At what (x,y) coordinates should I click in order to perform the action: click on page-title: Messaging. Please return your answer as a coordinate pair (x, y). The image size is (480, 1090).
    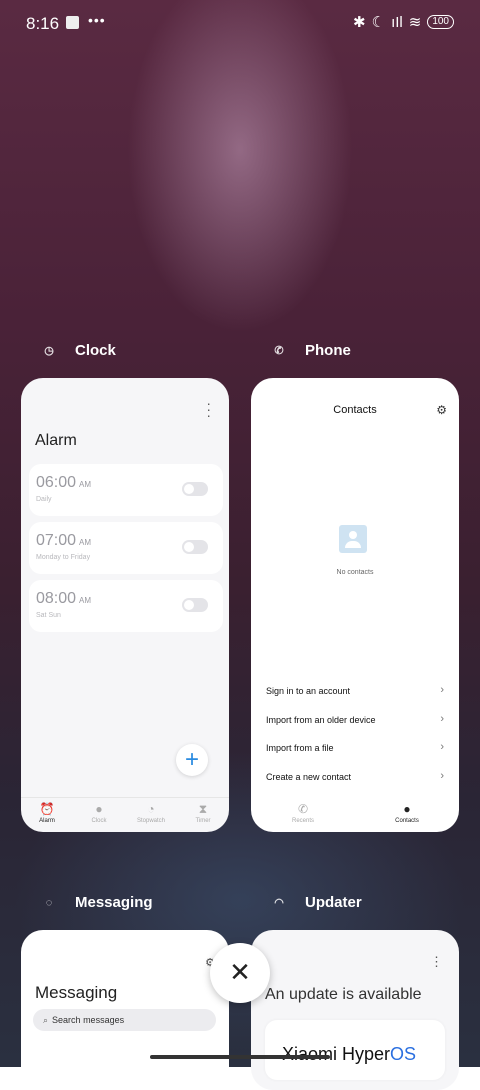
    Looking at the image, I should click on (76, 992).